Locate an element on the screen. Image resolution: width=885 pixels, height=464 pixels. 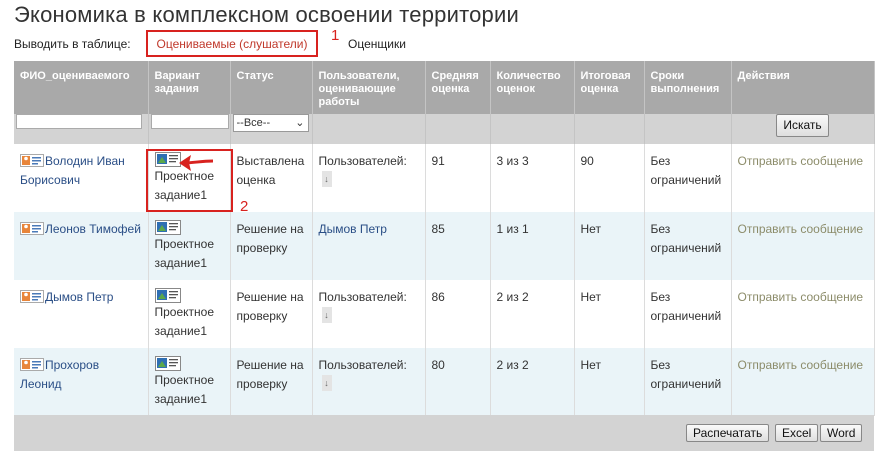
avg-score: 91 is located at coordinates (438, 161).